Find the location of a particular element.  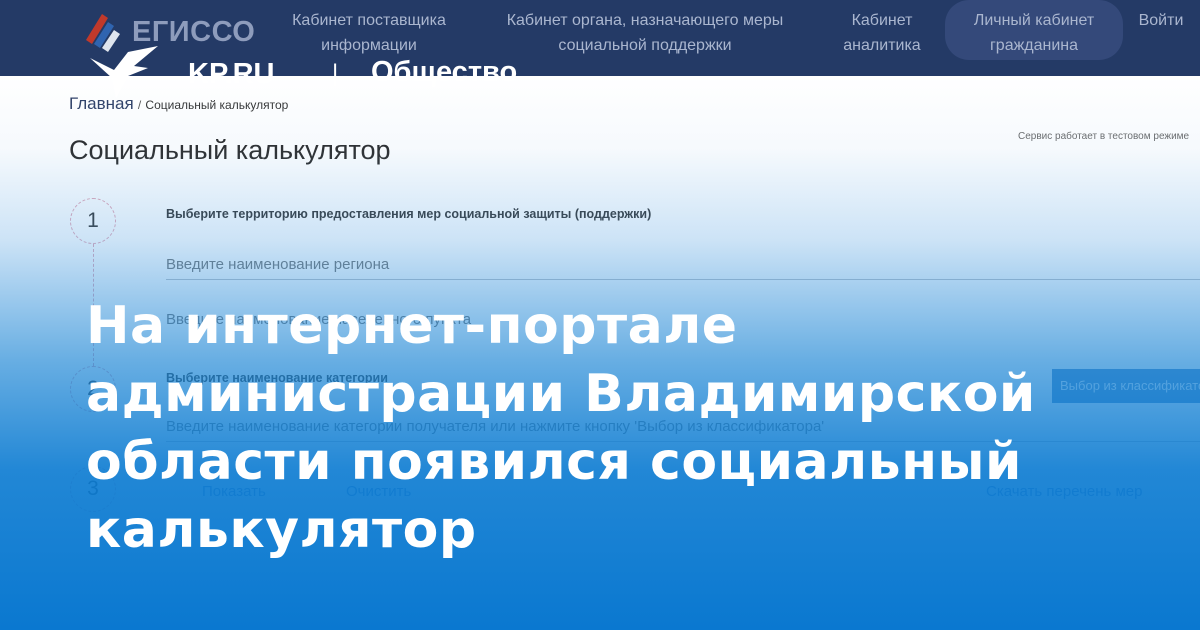

page-title: Социальный калькулятор is located at coordinates (230, 150).